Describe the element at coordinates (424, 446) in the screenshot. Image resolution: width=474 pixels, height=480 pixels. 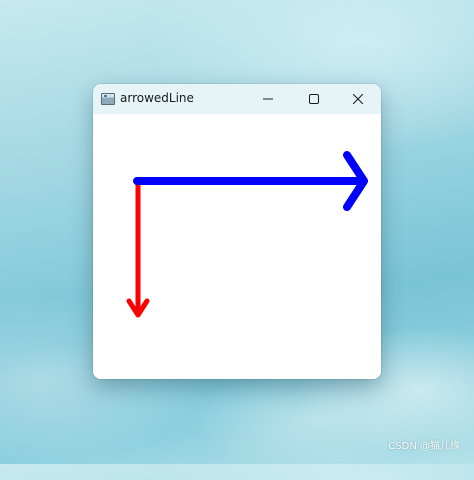
I see `csdn-watermark: CSDN @猫儿缘` at that location.